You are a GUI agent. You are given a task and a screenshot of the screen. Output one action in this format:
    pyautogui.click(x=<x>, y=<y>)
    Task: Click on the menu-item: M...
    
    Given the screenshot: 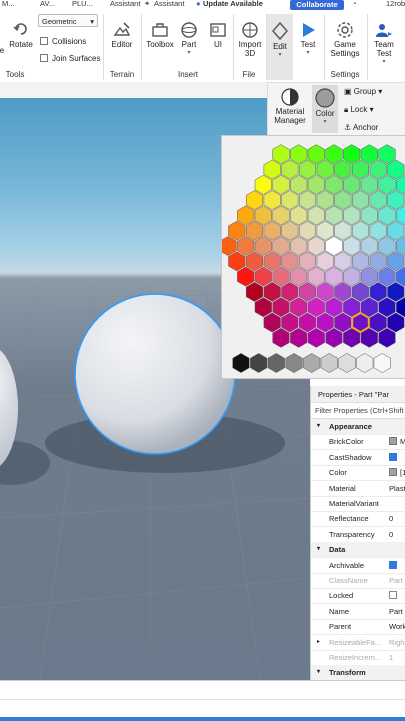 What is the action you would take?
    pyautogui.click(x=8, y=4)
    